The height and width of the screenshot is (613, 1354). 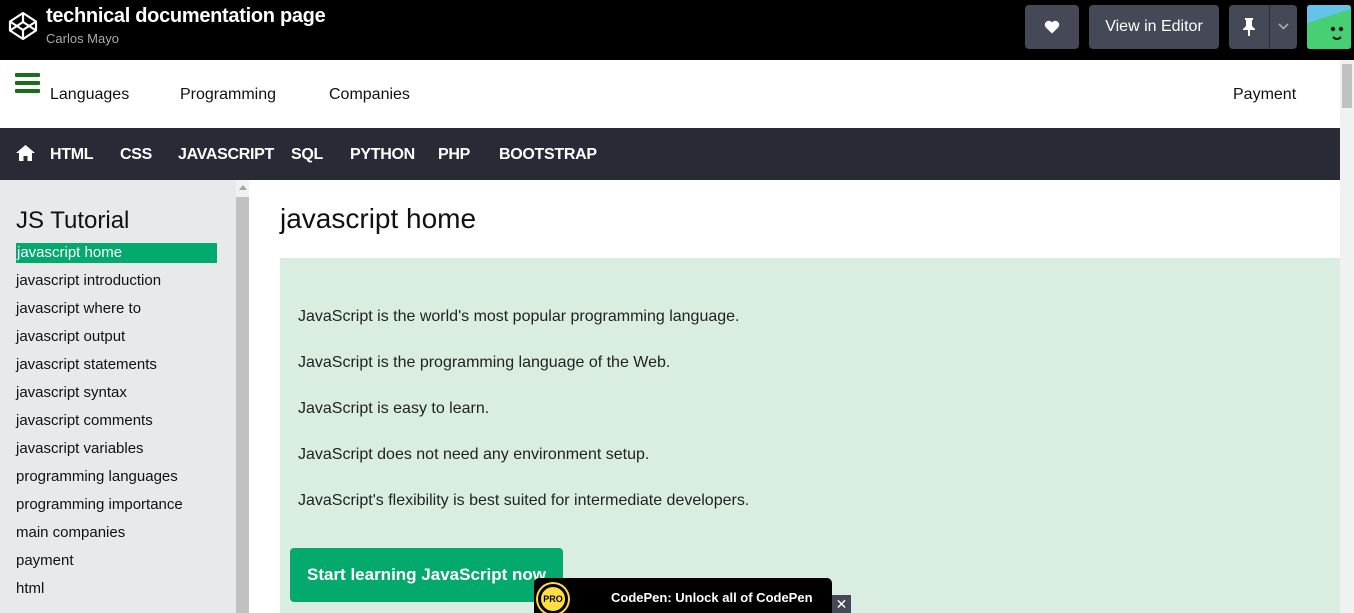 I want to click on heart-icon, so click(x=1052, y=27).